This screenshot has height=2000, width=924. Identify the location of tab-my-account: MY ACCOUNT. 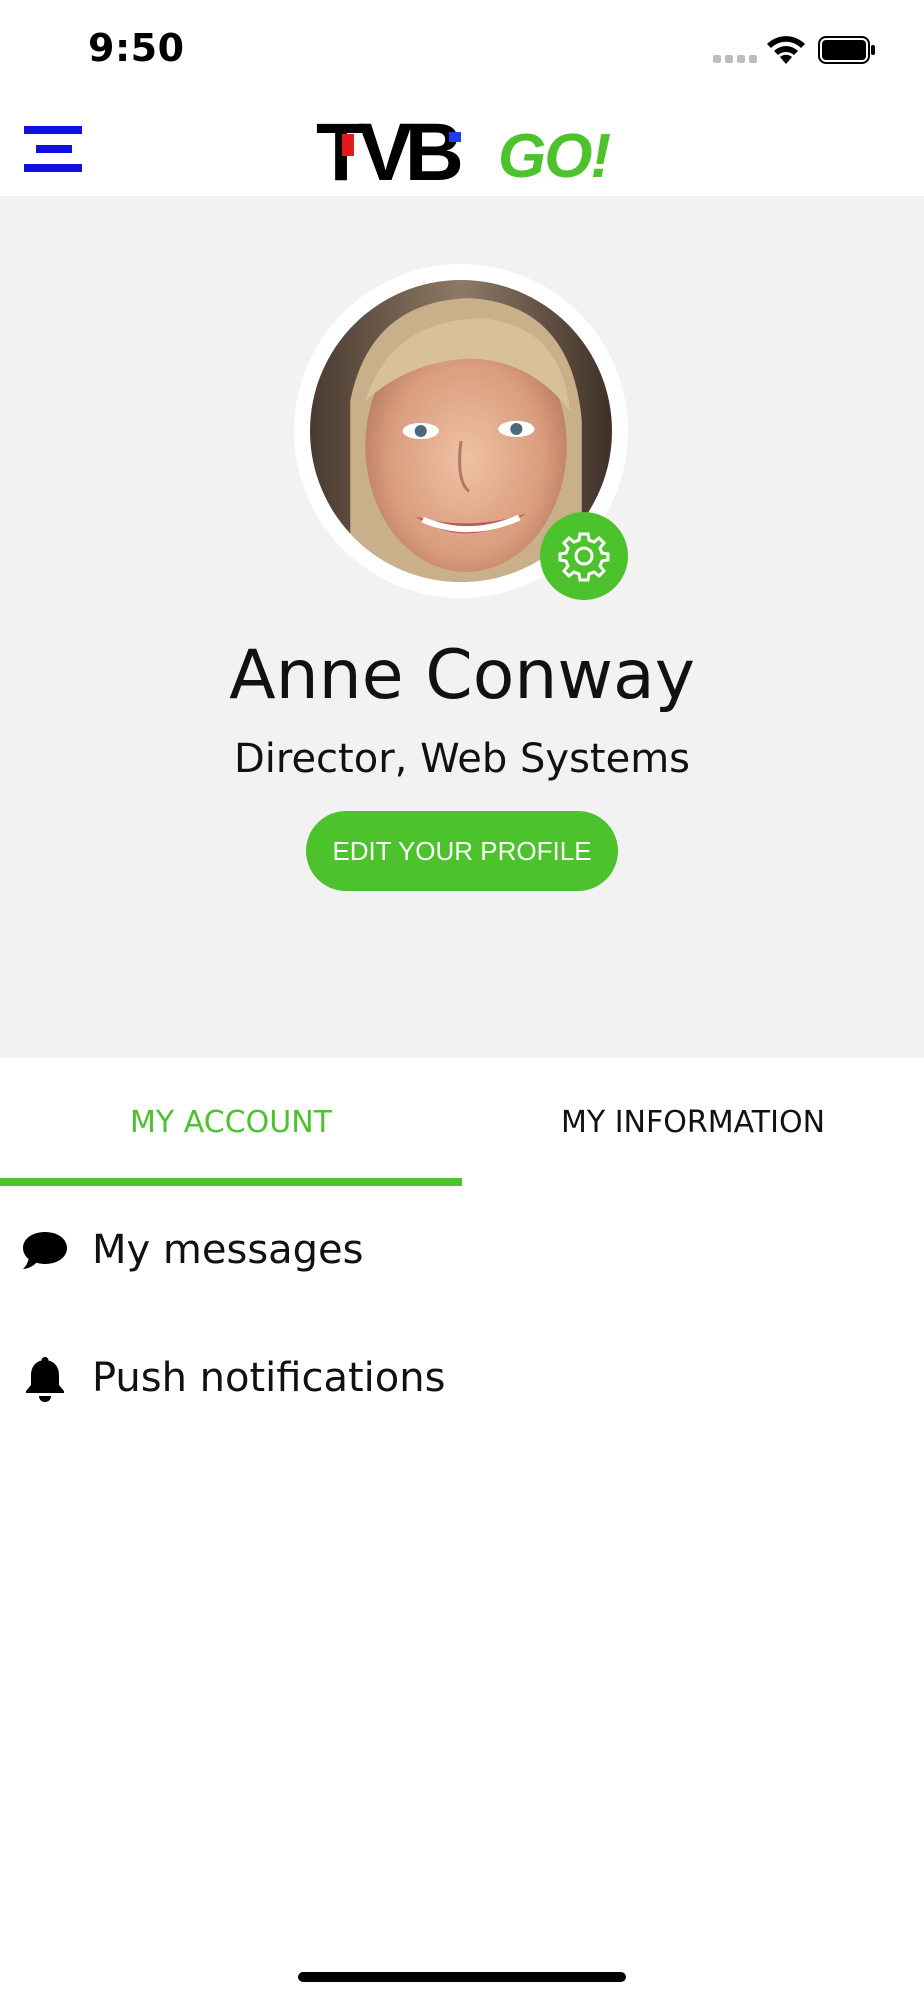
(231, 1122).